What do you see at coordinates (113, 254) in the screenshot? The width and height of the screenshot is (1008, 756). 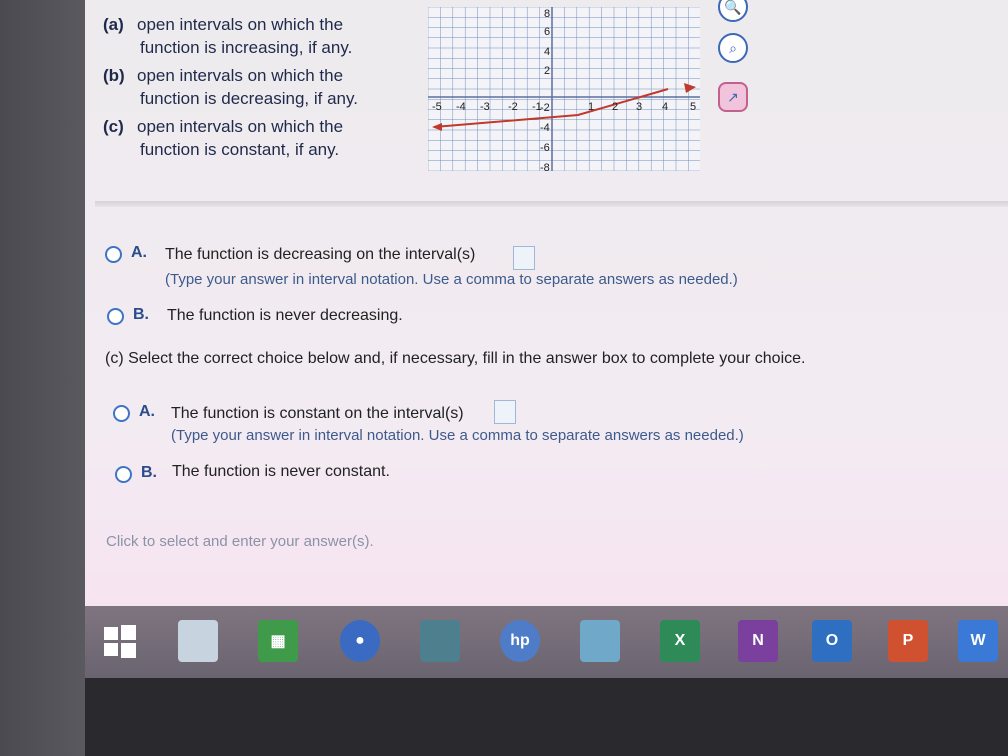 I see `option-b-a-radio` at bounding box center [113, 254].